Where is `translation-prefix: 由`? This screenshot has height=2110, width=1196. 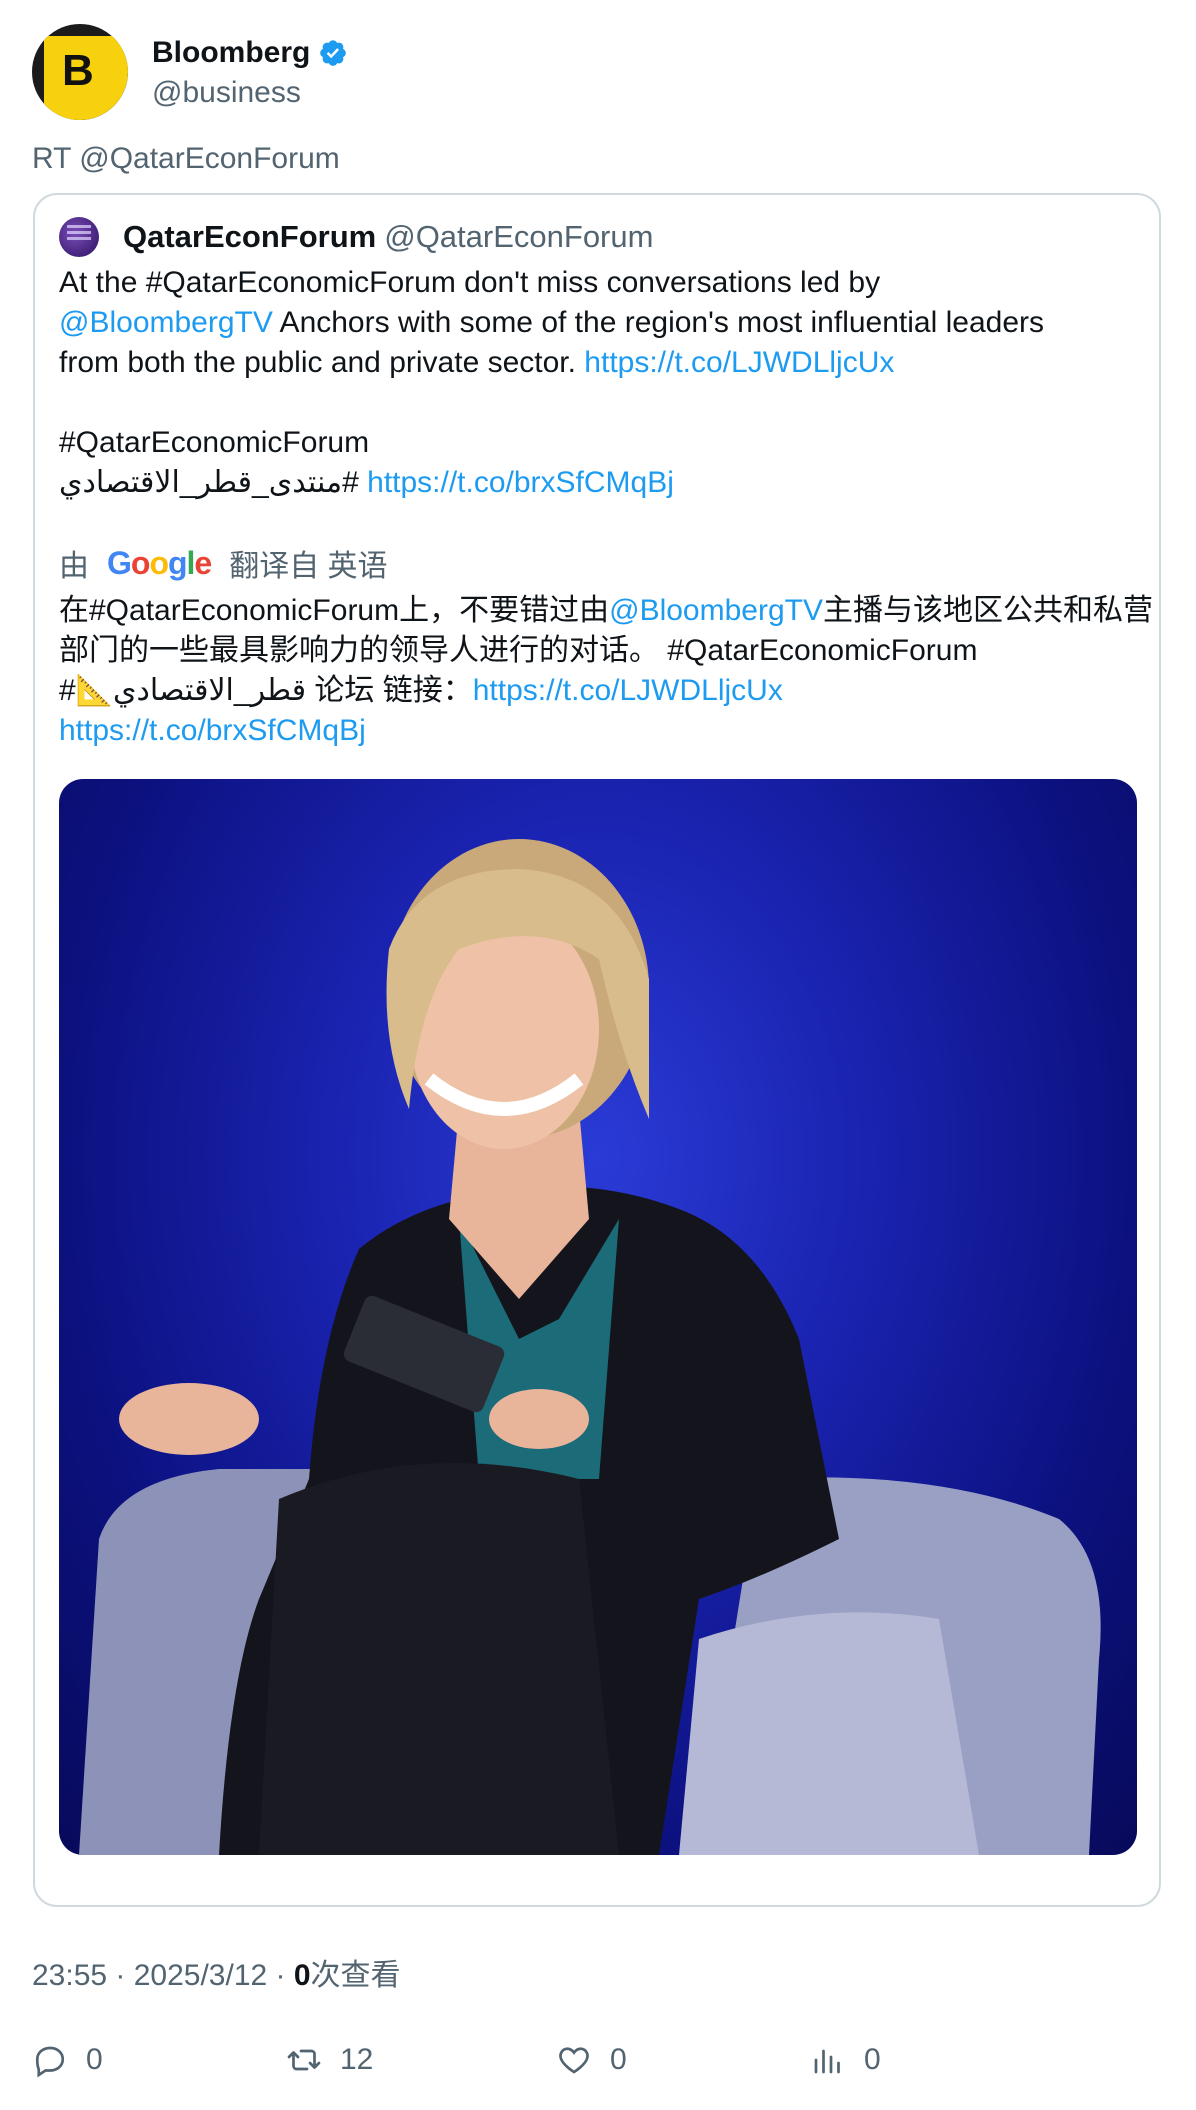 translation-prefix: 由 is located at coordinates (74, 566).